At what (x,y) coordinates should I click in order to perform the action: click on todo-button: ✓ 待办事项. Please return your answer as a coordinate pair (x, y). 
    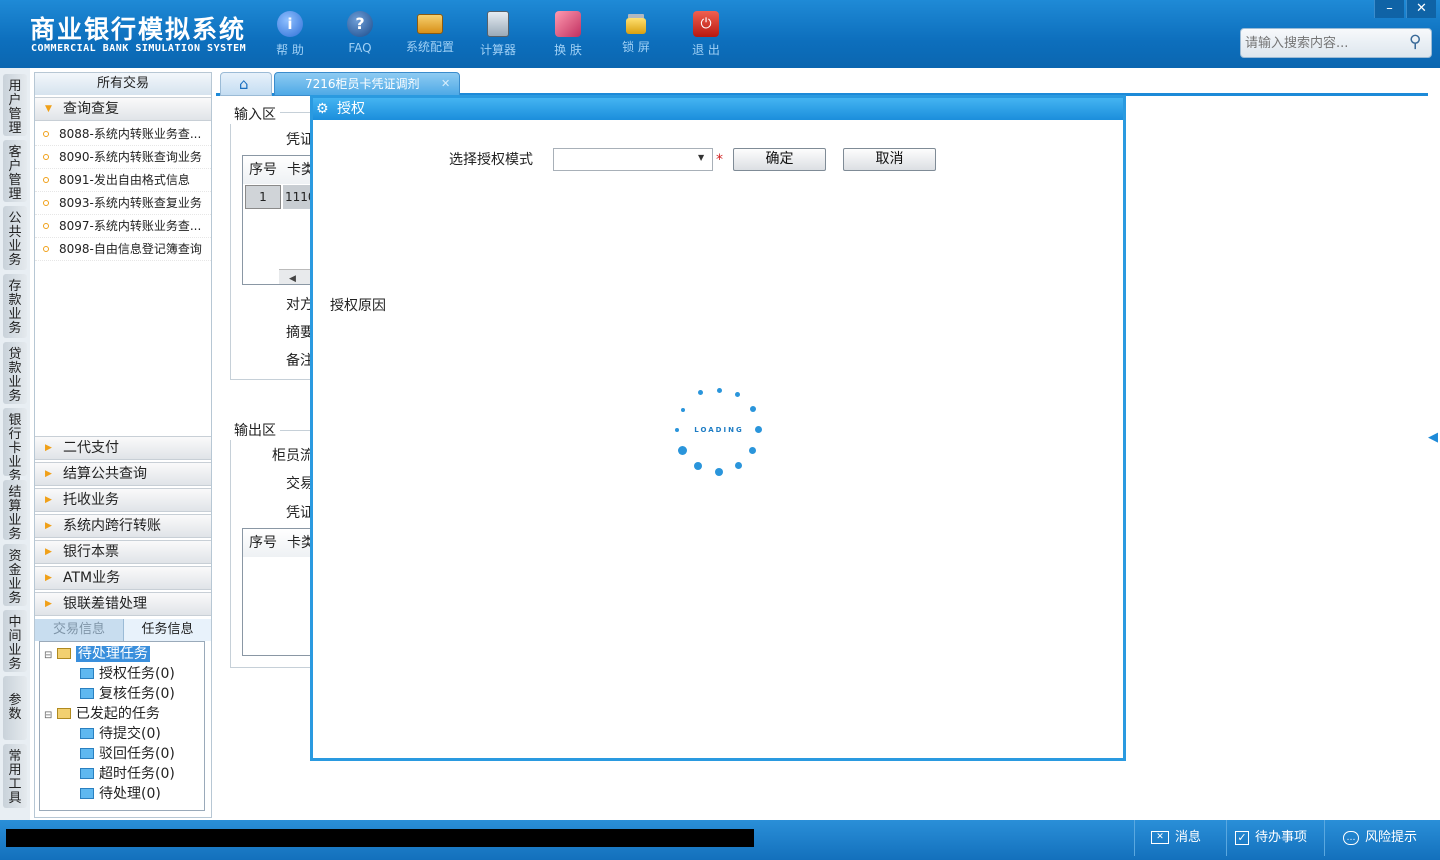
    Looking at the image, I should click on (1275, 838).